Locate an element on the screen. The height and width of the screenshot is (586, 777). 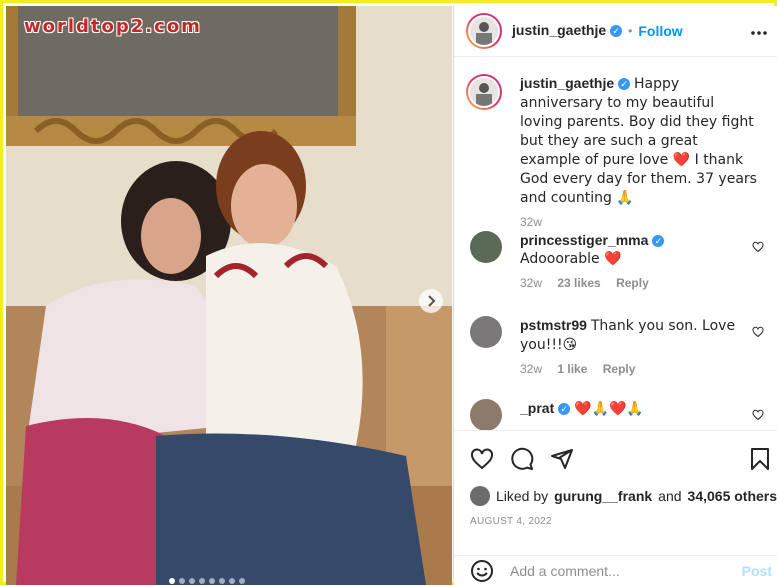
header-username: justin_gaethje is located at coordinates (559, 30).